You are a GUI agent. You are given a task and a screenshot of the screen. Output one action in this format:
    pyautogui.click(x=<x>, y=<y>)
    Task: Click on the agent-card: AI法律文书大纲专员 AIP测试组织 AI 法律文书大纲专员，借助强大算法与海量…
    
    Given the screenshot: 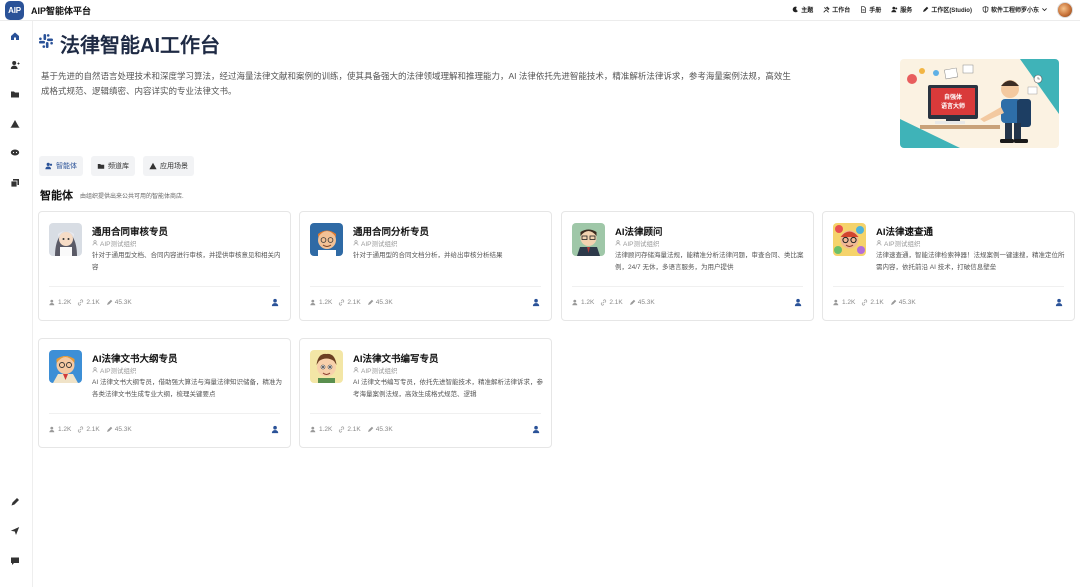 What is the action you would take?
    pyautogui.click(x=164, y=393)
    